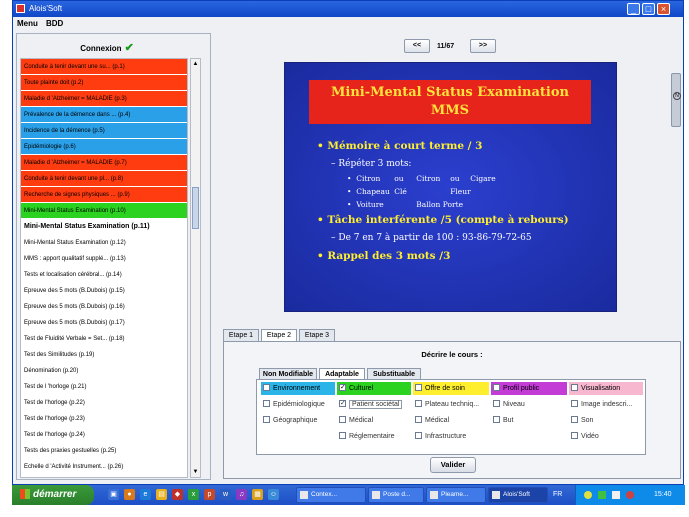 This screenshot has height=517, width=689. Describe the element at coordinates (104, 67) in the screenshot. I see `list-item: Conduite à tenir devant une su... (p.1)` at that location.